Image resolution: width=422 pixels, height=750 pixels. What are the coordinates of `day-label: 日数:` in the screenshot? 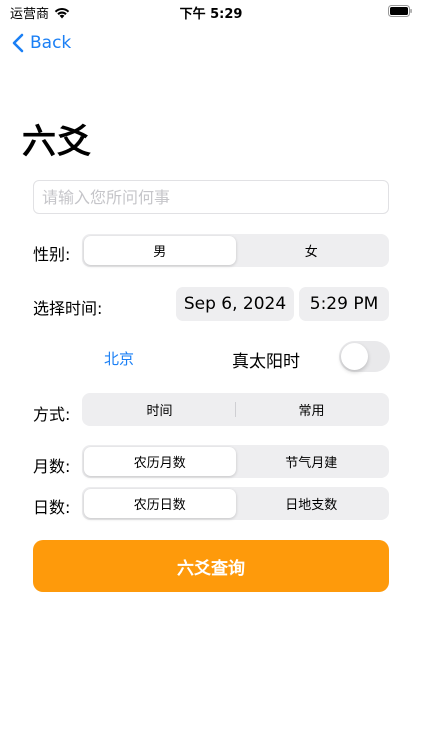 It's located at (52, 507).